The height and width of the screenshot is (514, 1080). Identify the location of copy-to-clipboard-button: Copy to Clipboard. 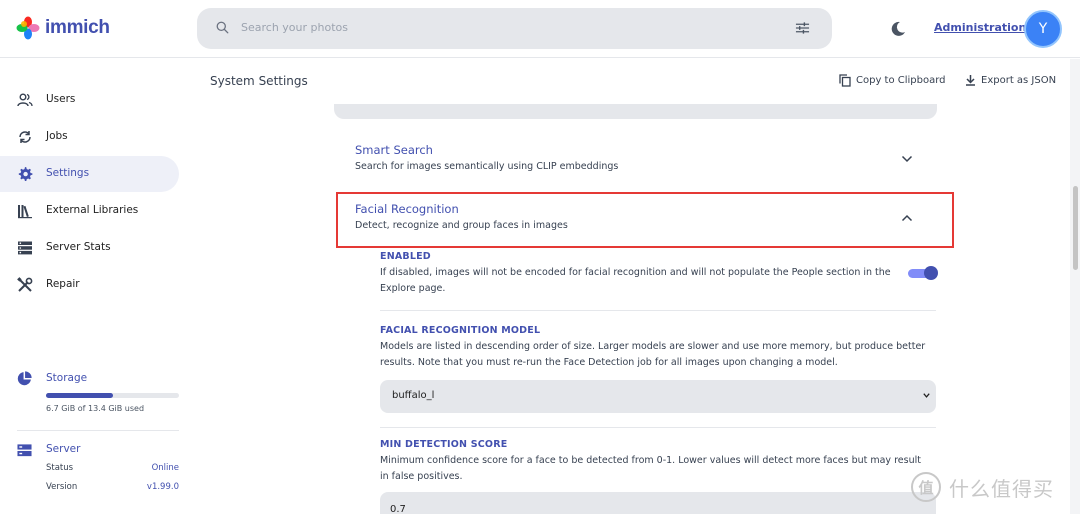
(892, 80).